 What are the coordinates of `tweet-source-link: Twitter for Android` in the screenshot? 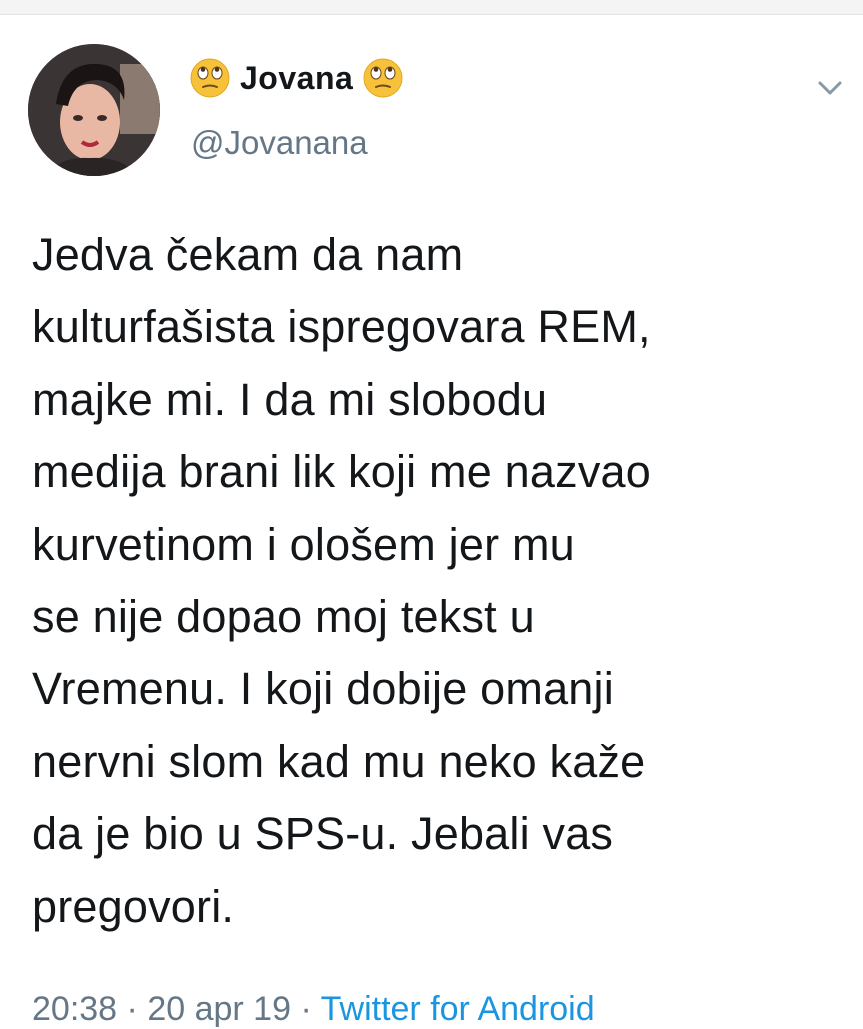 It's located at (458, 1009).